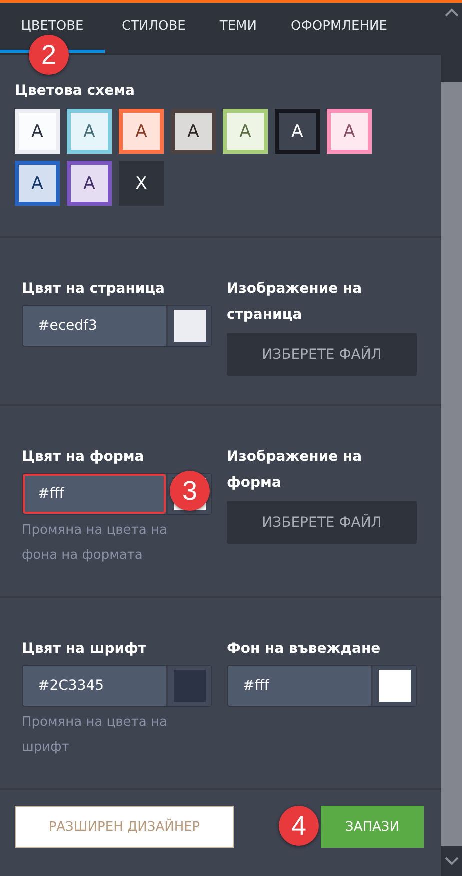 This screenshot has width=462, height=876. Describe the element at coordinates (75, 91) in the screenshot. I see `section-title: Цветова схема` at that location.